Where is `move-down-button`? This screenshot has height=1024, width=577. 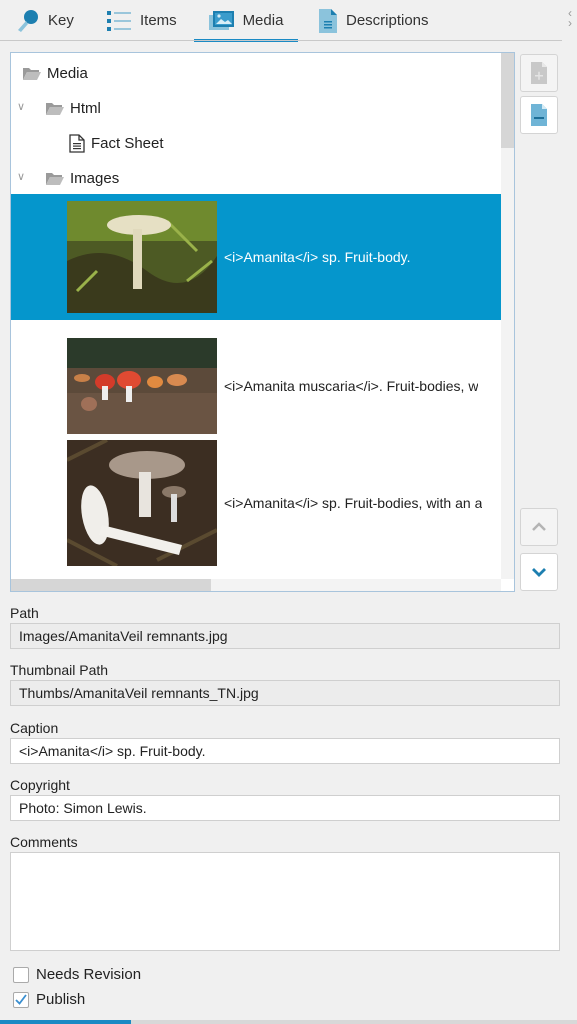 move-down-button is located at coordinates (539, 572).